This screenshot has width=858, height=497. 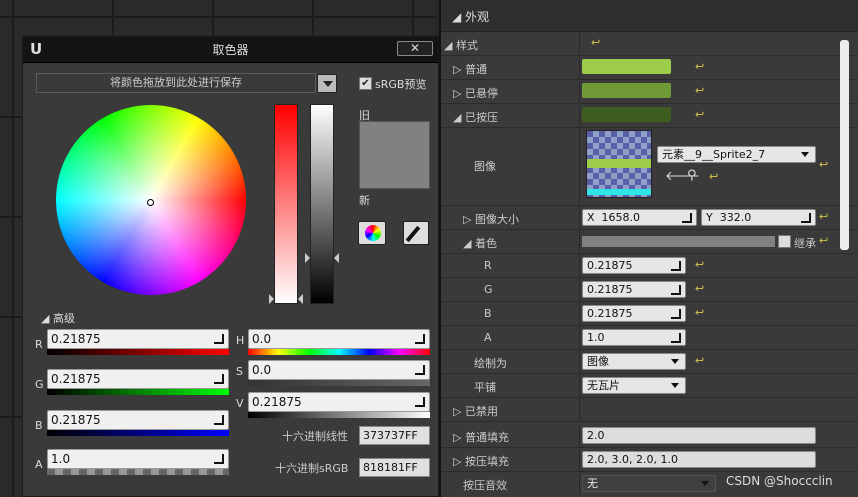 I want to click on picker-title-bar: U 取色器 ✕, so click(x=230, y=50).